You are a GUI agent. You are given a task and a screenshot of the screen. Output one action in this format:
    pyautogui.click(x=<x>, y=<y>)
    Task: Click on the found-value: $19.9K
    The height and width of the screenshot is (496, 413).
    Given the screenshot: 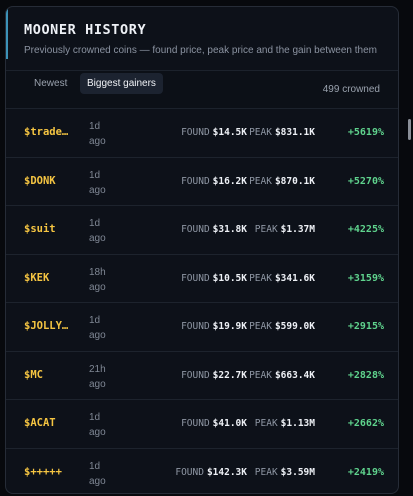 What is the action you would take?
    pyautogui.click(x=229, y=326)
    